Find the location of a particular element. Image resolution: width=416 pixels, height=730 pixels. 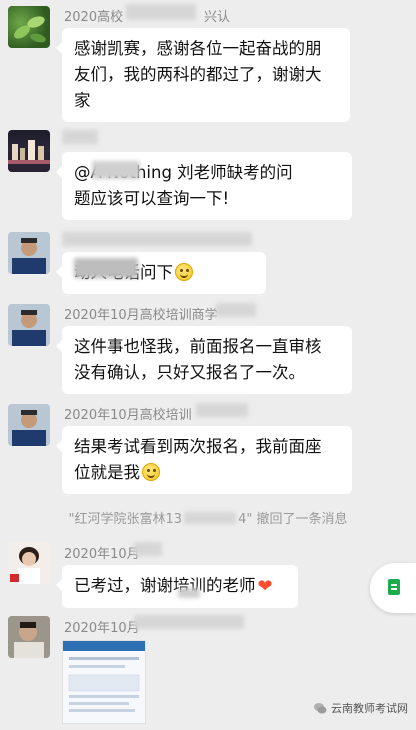

leaf-avatar-icon is located at coordinates (30, 29).